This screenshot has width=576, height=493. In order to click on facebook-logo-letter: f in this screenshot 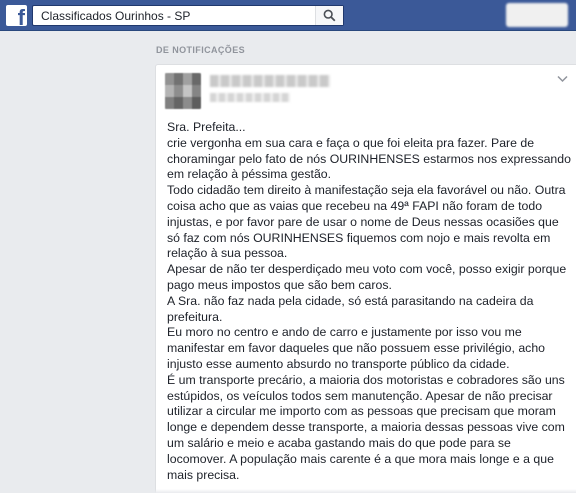, I will do `click(21, 16)`.